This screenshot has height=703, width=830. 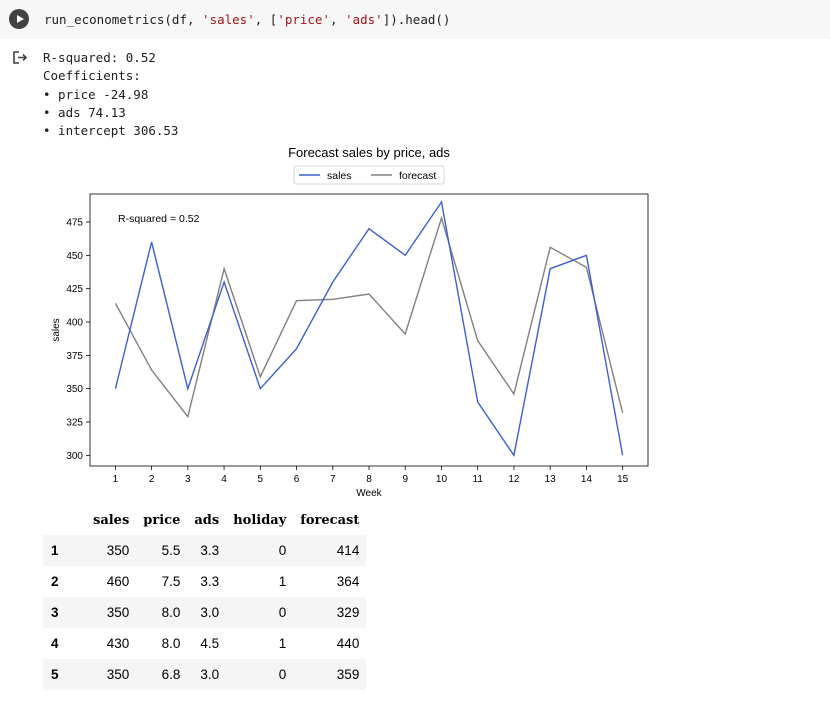 I want to click on x-tick-label: 9, so click(x=405, y=479).